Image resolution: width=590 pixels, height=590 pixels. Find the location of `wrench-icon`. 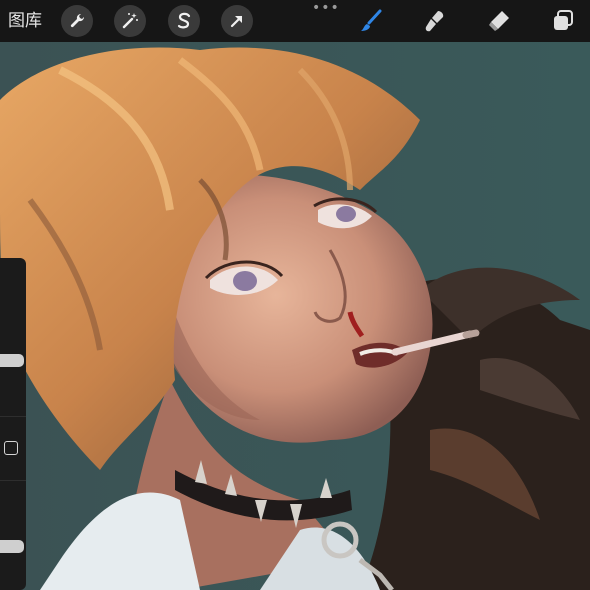

wrench-icon is located at coordinates (77, 20).